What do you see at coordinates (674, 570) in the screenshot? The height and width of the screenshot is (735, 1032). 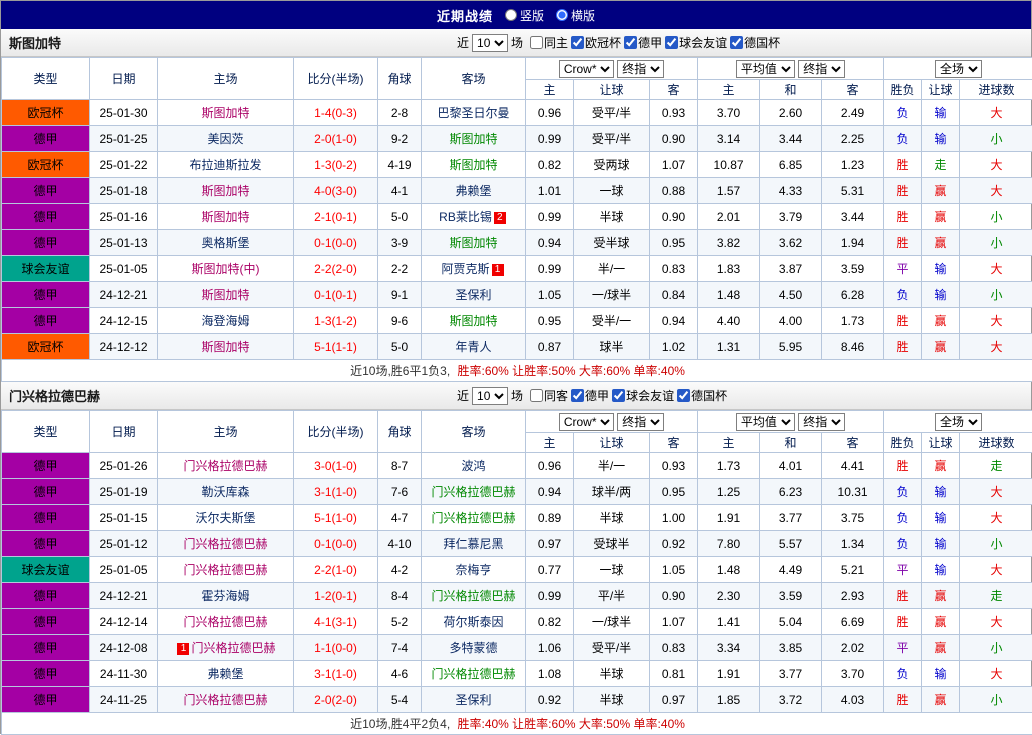 I see `handicap-away-odds-cell: 1.05` at bounding box center [674, 570].